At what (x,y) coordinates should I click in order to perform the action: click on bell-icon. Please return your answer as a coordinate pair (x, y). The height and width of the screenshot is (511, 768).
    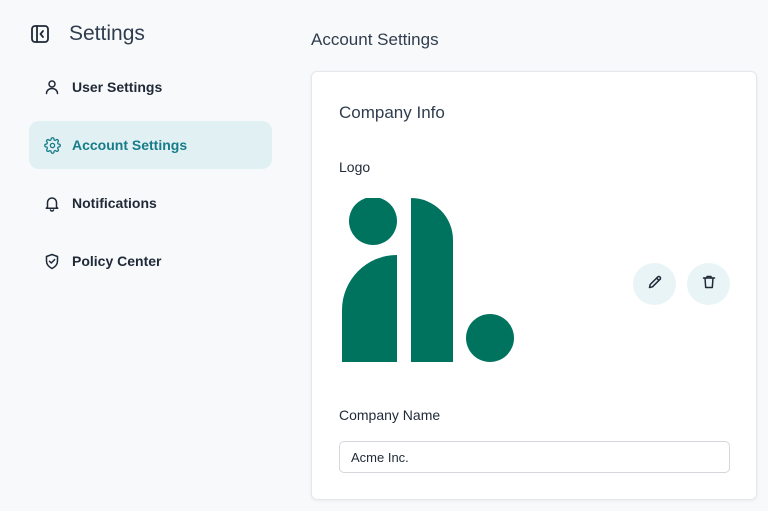
    Looking at the image, I should click on (52, 203).